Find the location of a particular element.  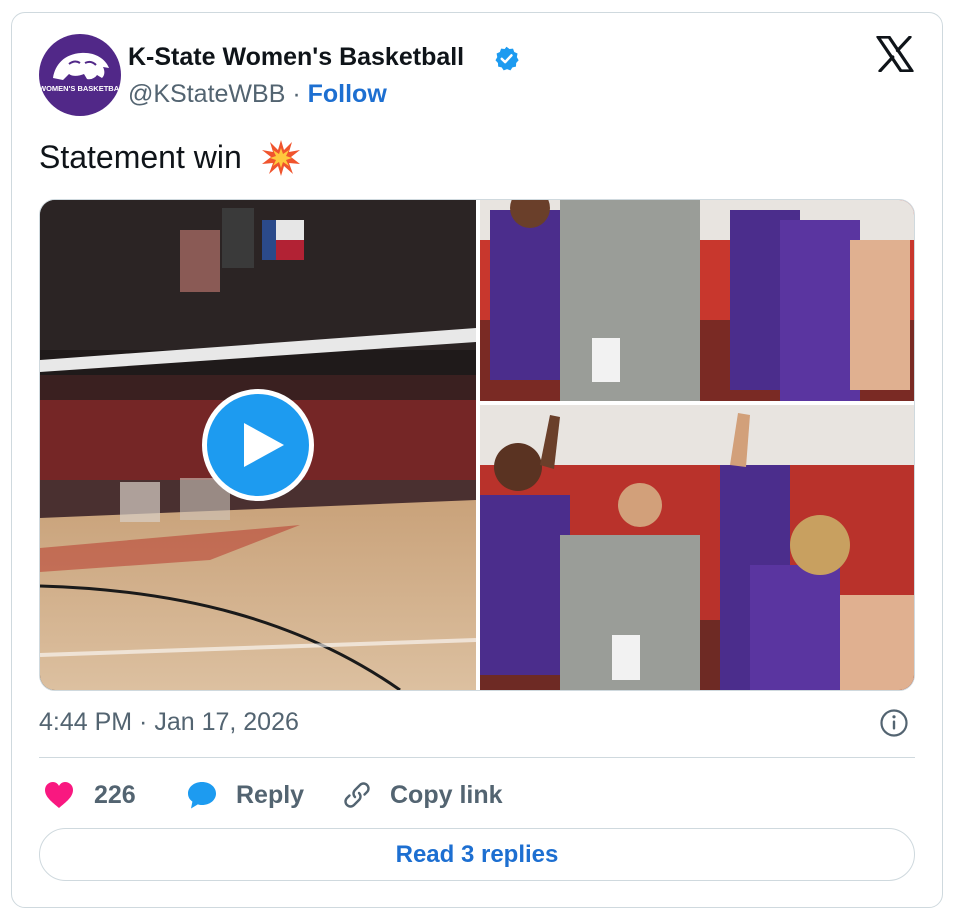

like-button: 226 is located at coordinates (90, 795).